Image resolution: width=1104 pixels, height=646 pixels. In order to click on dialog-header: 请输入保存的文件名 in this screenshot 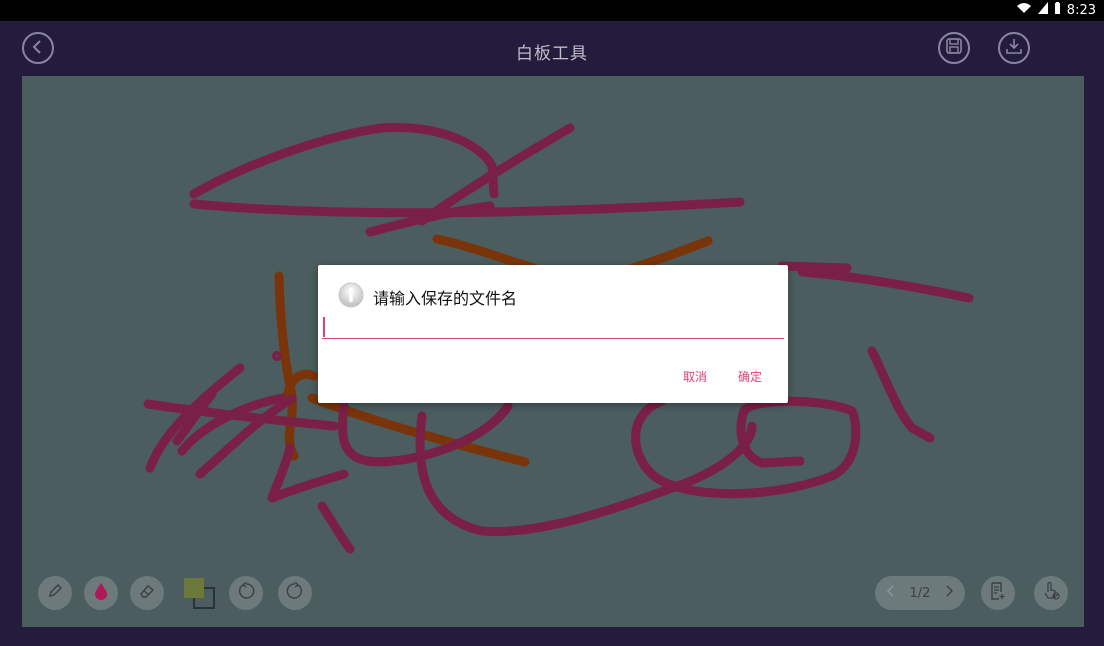, I will do `click(427, 297)`.